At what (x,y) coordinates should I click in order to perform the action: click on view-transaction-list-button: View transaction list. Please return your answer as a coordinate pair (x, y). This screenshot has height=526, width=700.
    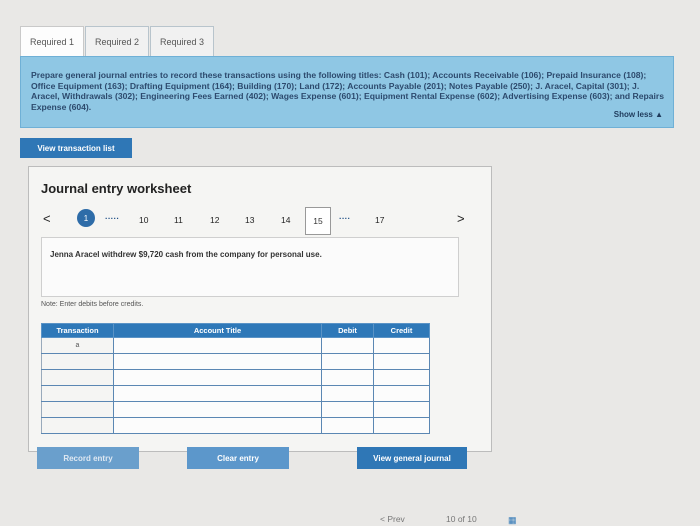
    Looking at the image, I should click on (76, 148).